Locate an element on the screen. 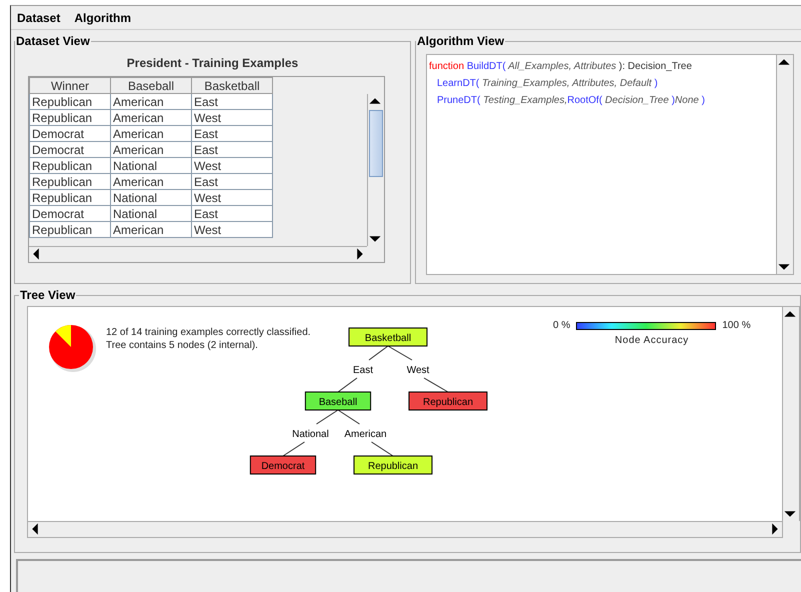 Image resolution: width=801 pixels, height=592 pixels. scroll-thumb is located at coordinates (376, 143).